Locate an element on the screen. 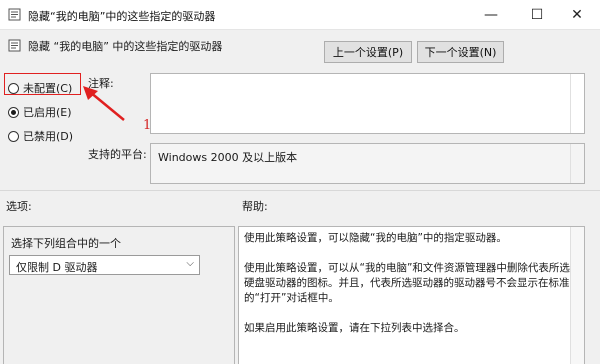 The height and width of the screenshot is (364, 600). options-label: 选项: is located at coordinates (19, 206).